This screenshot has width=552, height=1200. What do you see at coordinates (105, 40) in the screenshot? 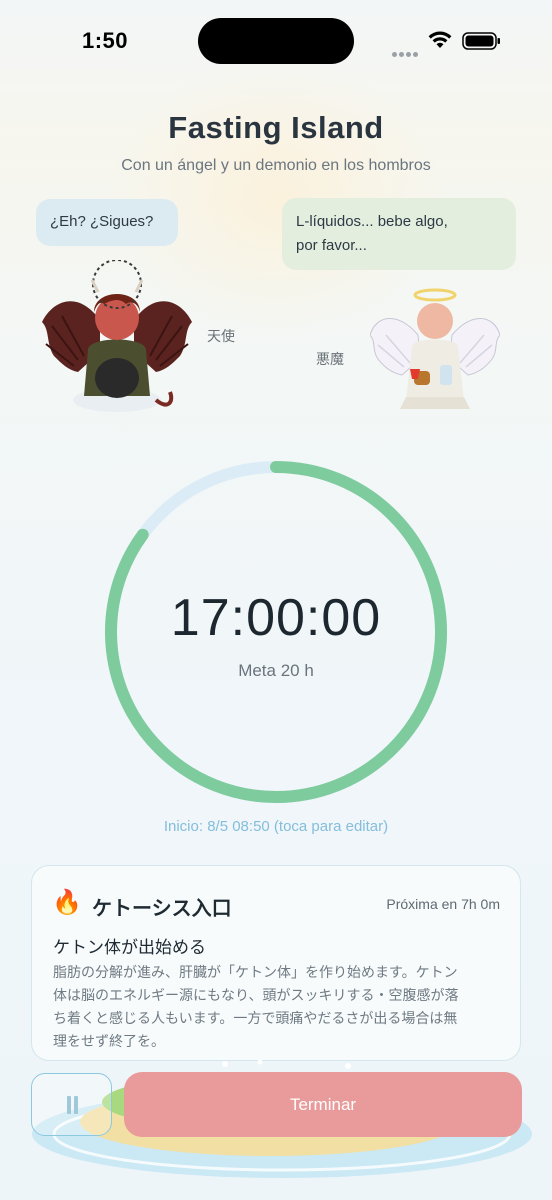
I see `status-time: 1:50` at bounding box center [105, 40].